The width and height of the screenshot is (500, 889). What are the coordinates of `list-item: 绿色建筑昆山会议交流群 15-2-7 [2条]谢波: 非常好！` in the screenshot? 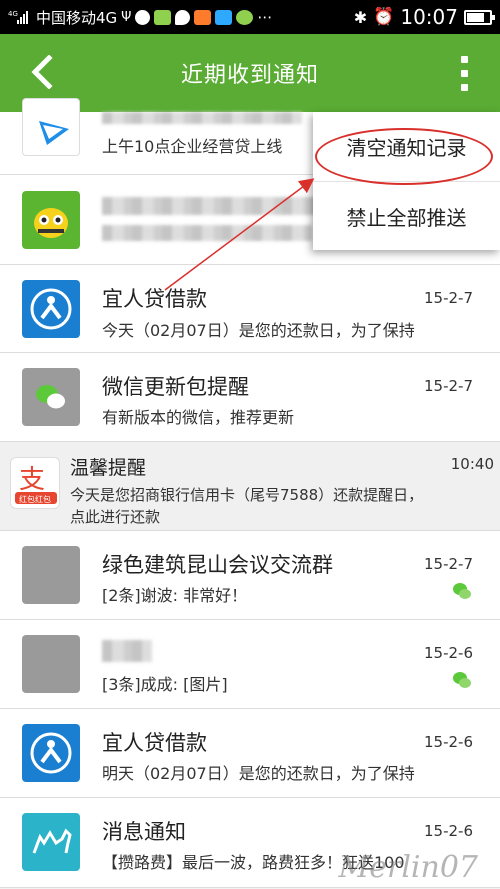 It's located at (250, 575).